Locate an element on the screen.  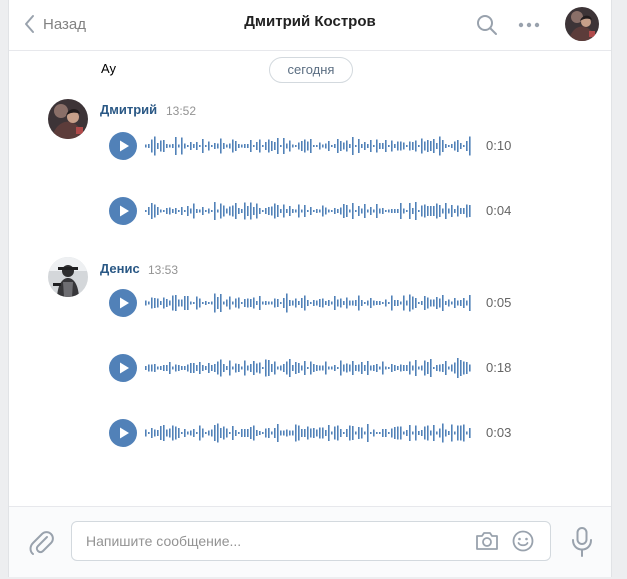
search-icon is located at coordinates (487, 25).